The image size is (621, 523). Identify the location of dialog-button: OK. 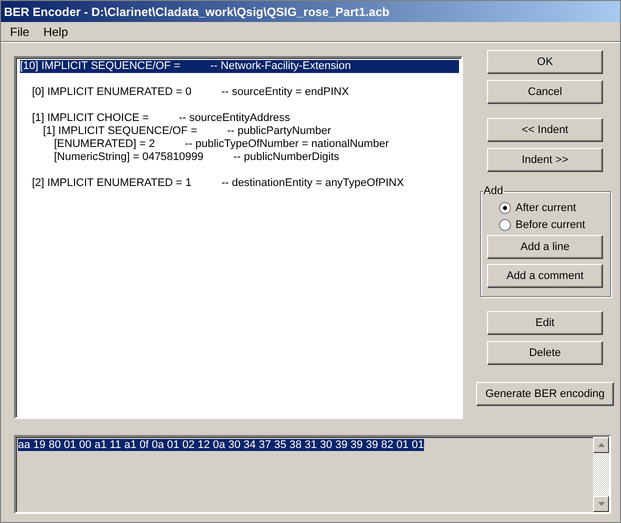
(545, 62).